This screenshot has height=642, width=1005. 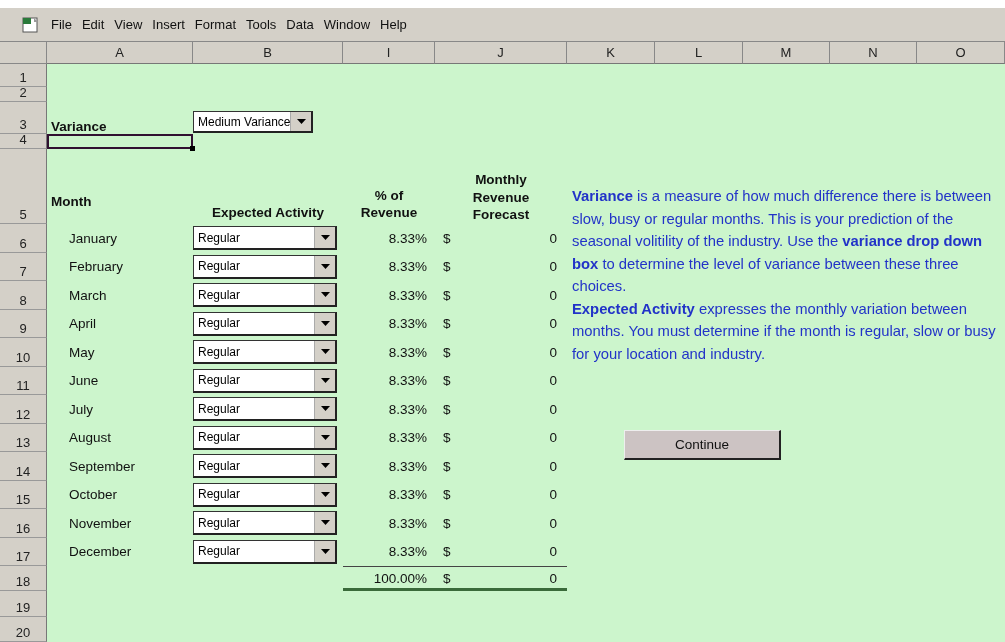 What do you see at coordinates (23, 75) in the screenshot?
I see `row-header: 1` at bounding box center [23, 75].